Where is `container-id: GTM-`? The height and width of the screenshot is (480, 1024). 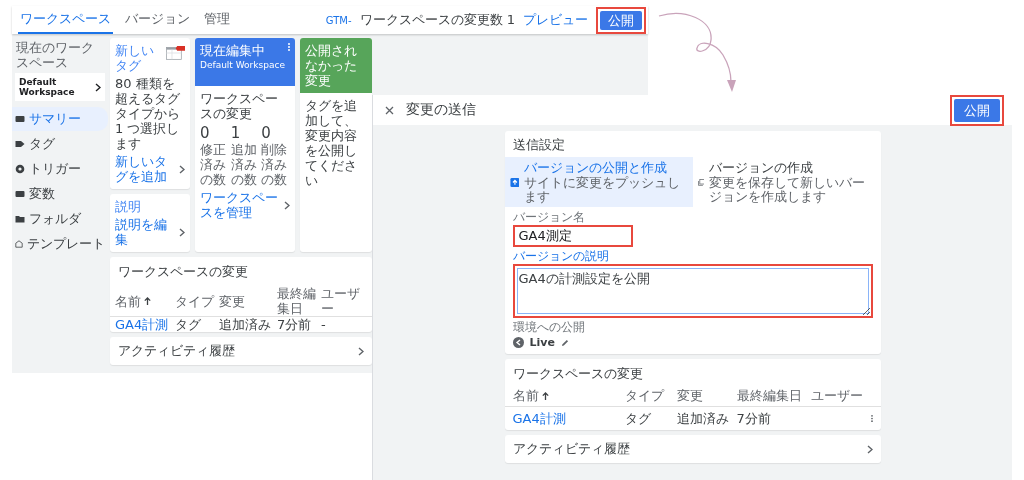 container-id: GTM- is located at coordinates (338, 20).